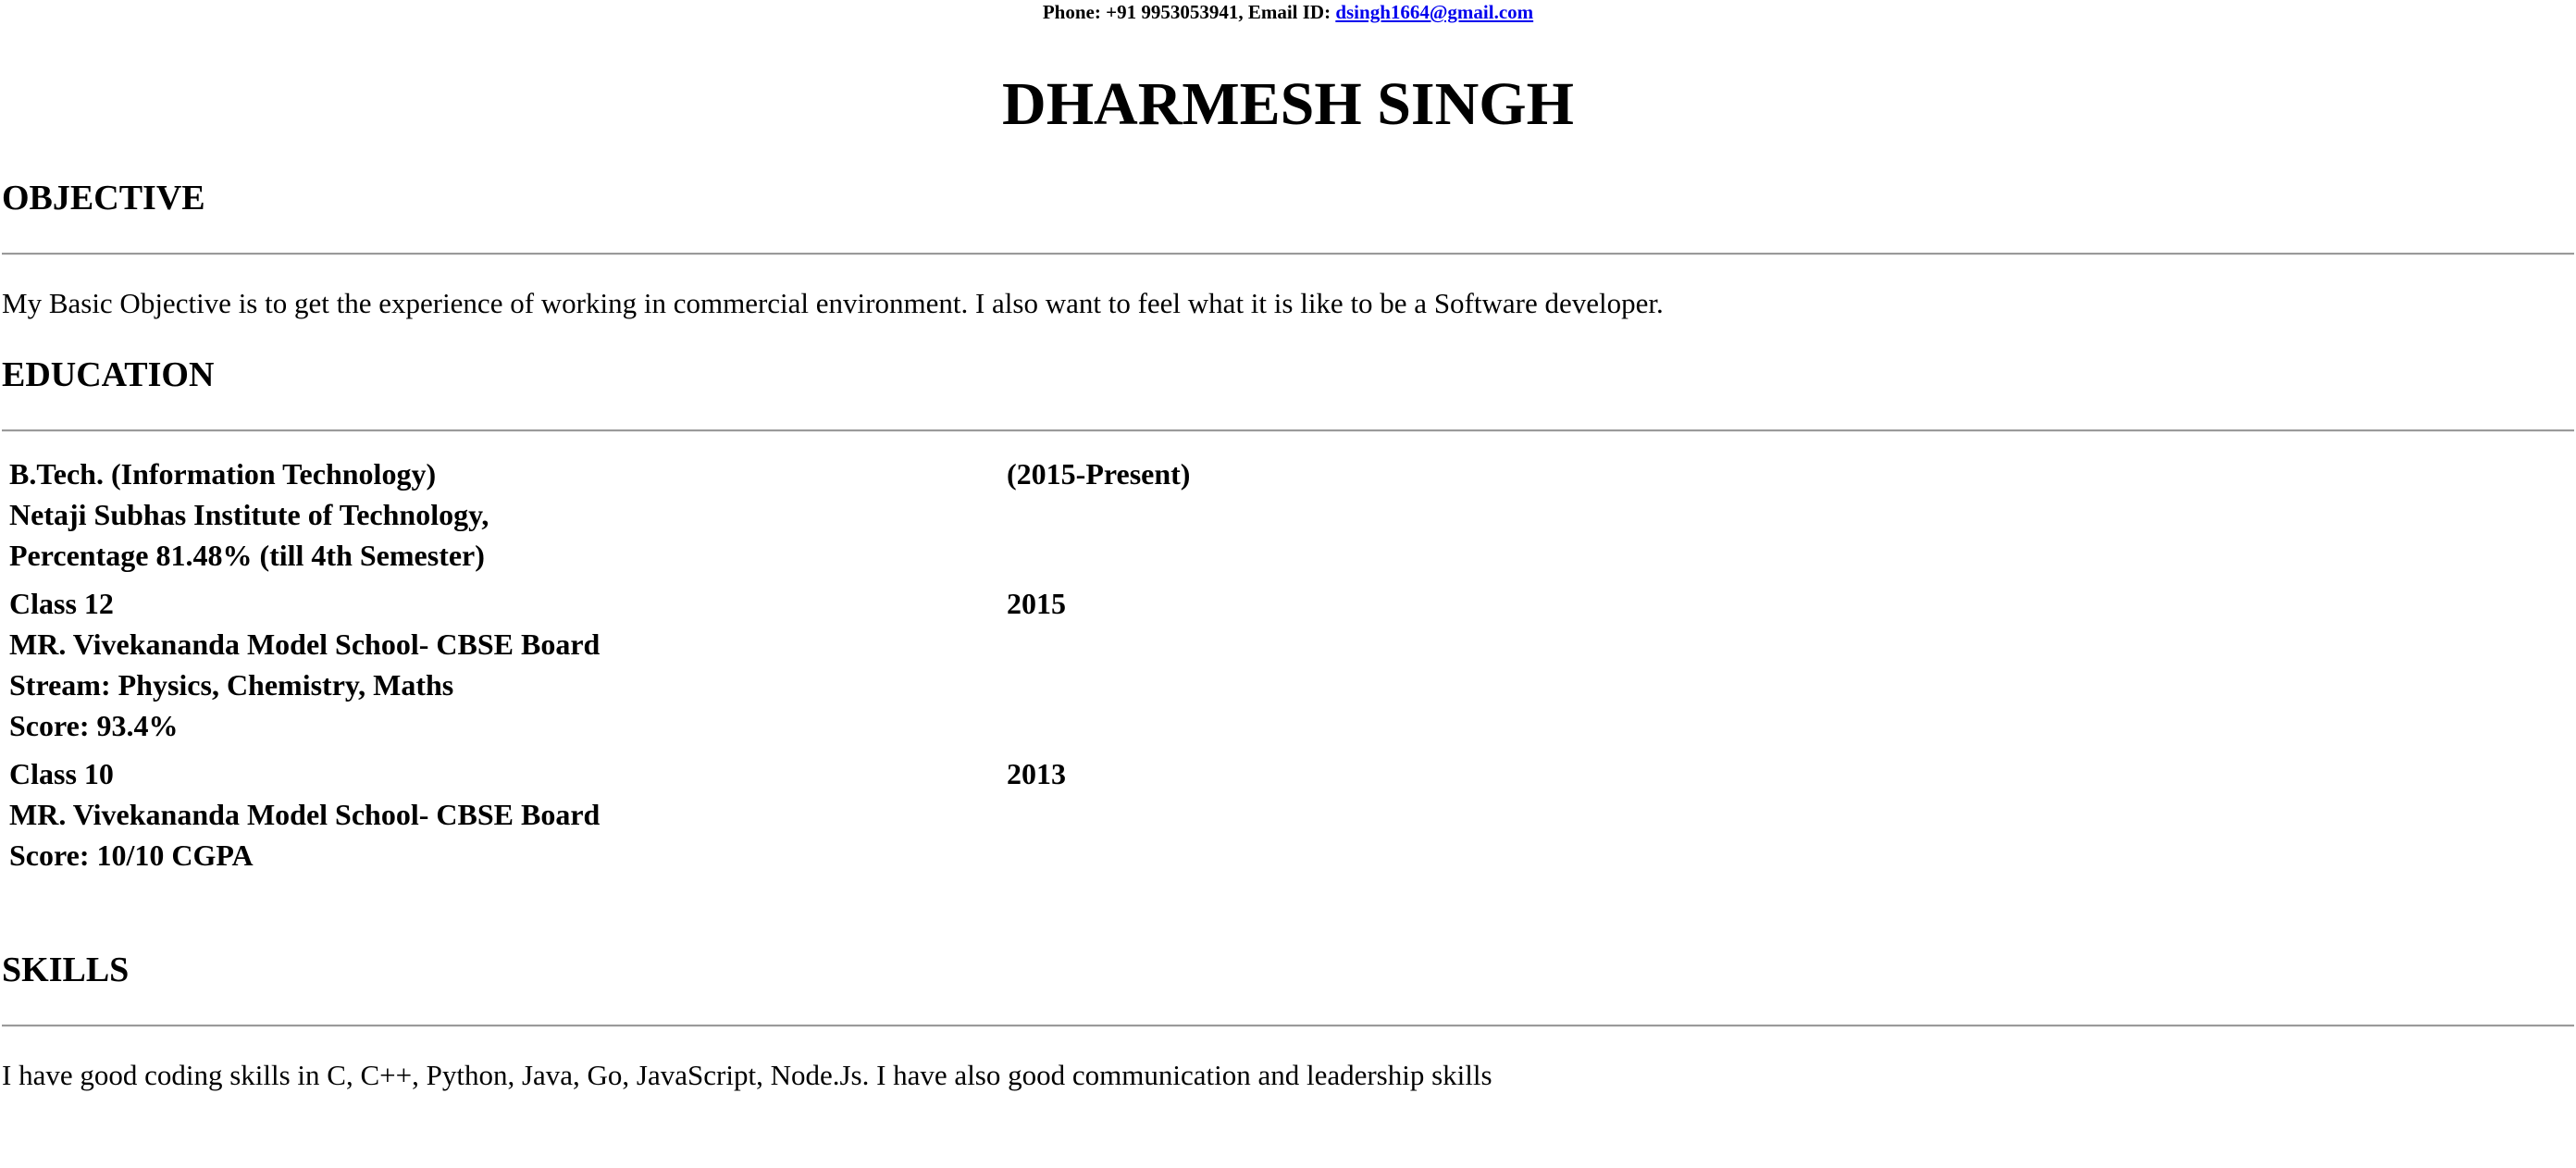 This screenshot has height=1168, width=2576. What do you see at coordinates (1099, 474) in the screenshot?
I see `education-period: (2015-Present)` at bounding box center [1099, 474].